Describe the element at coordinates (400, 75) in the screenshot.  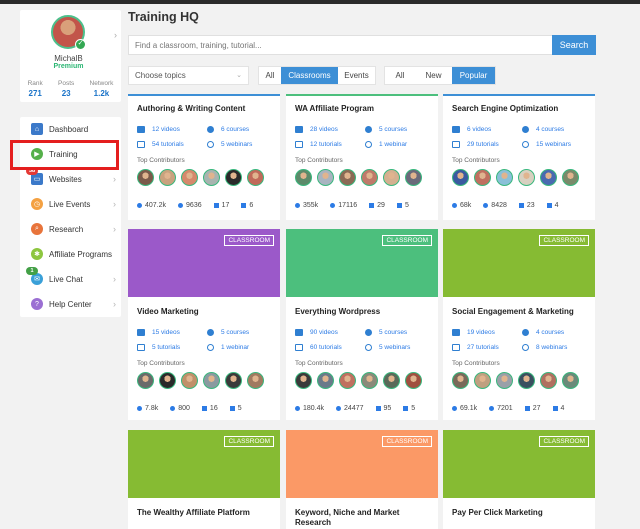
I see `sort-filter-all: All` at that location.